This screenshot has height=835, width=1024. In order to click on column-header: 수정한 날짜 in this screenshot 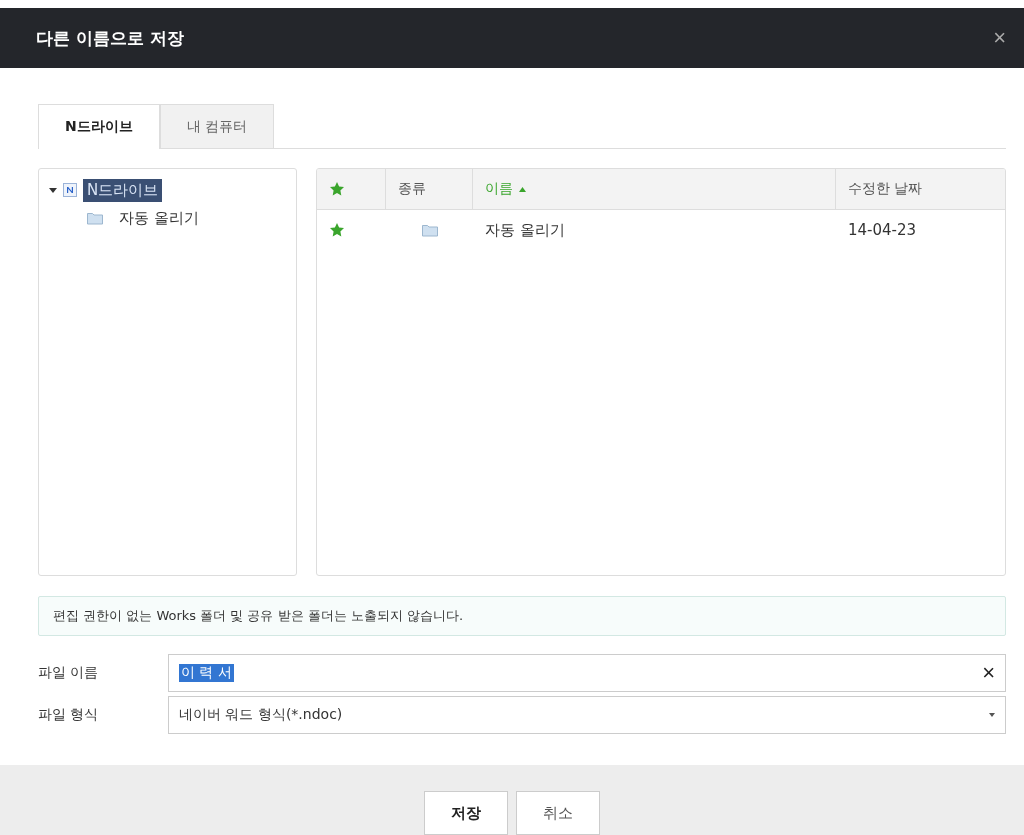, I will do `click(885, 189)`.